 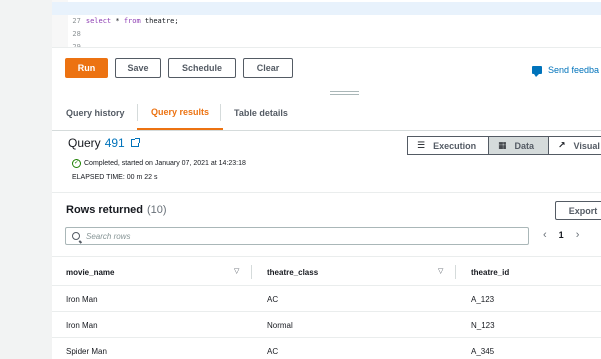 I want to click on table-icon: ▦, so click(x=502, y=145).